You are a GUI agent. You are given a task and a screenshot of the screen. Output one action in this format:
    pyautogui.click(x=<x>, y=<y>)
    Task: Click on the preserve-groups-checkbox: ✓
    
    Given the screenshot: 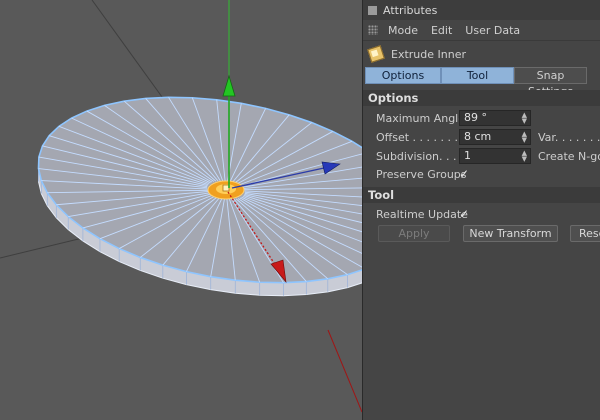 What is the action you would take?
    pyautogui.click(x=464, y=174)
    